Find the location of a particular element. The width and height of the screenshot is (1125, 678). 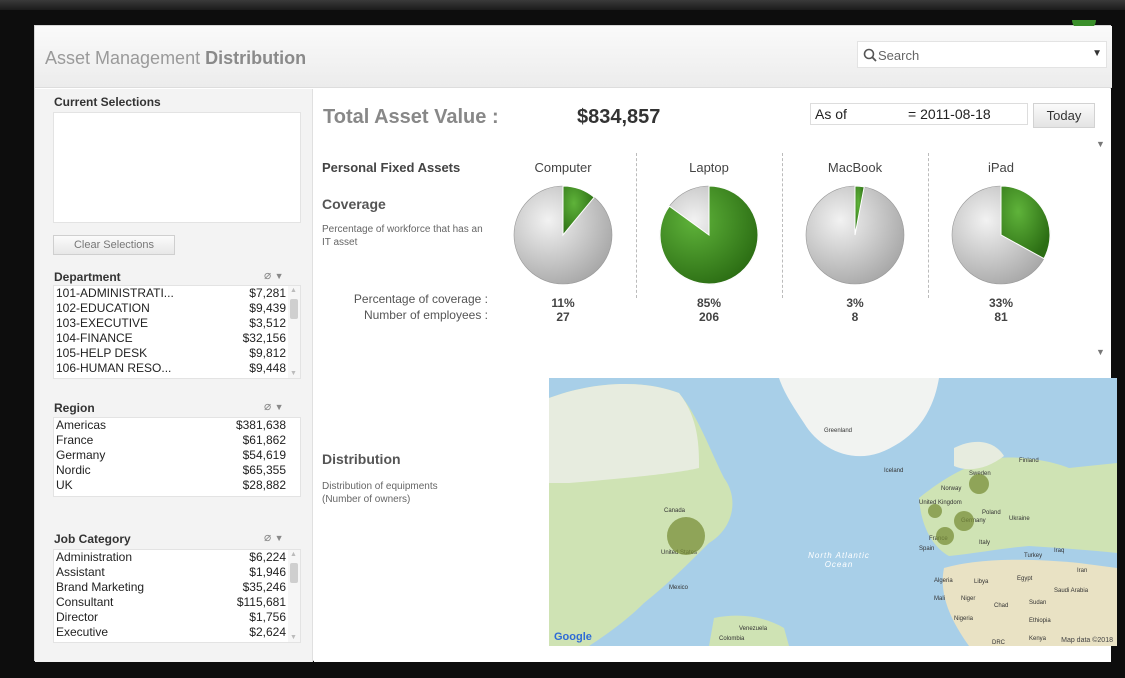

list-item-value: $6,224 is located at coordinates (267, 557).